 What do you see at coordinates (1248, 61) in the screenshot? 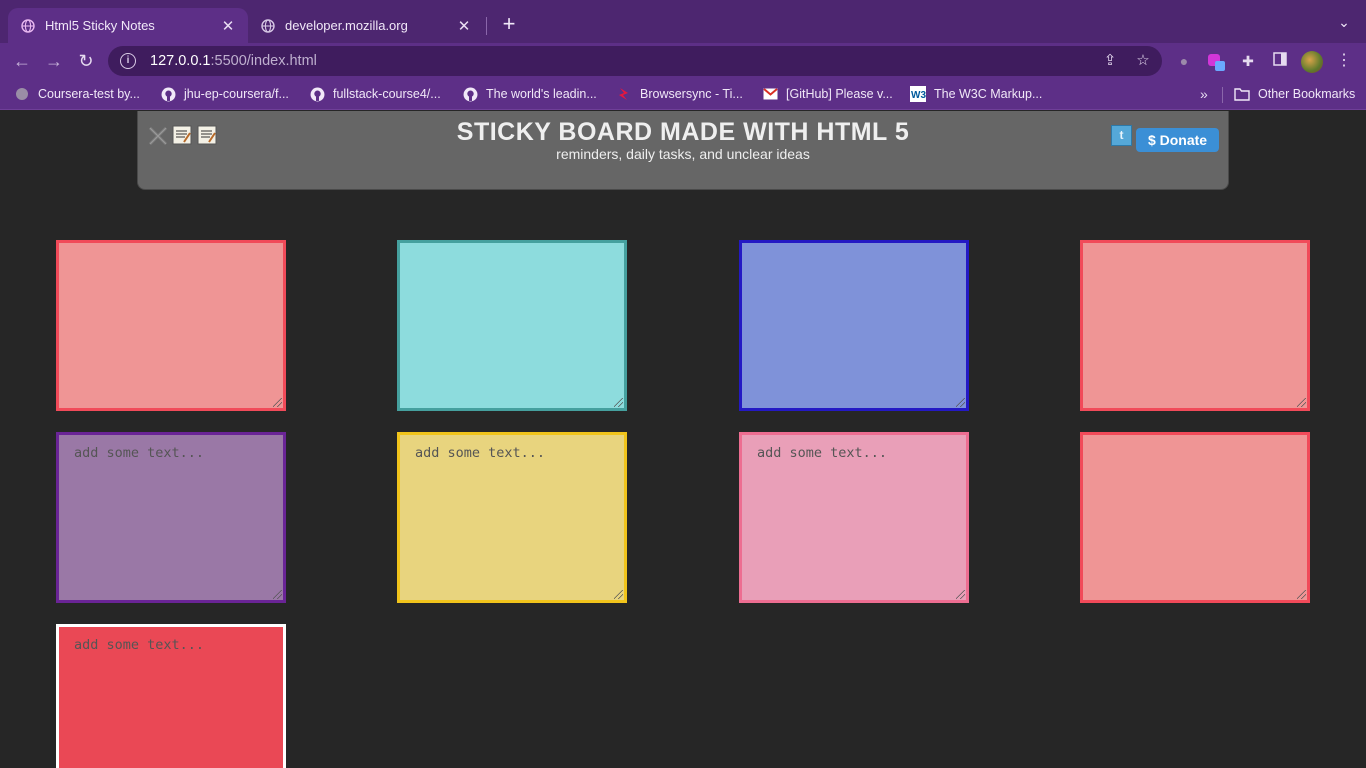
I see `puzzle-icon: ✚` at bounding box center [1248, 61].